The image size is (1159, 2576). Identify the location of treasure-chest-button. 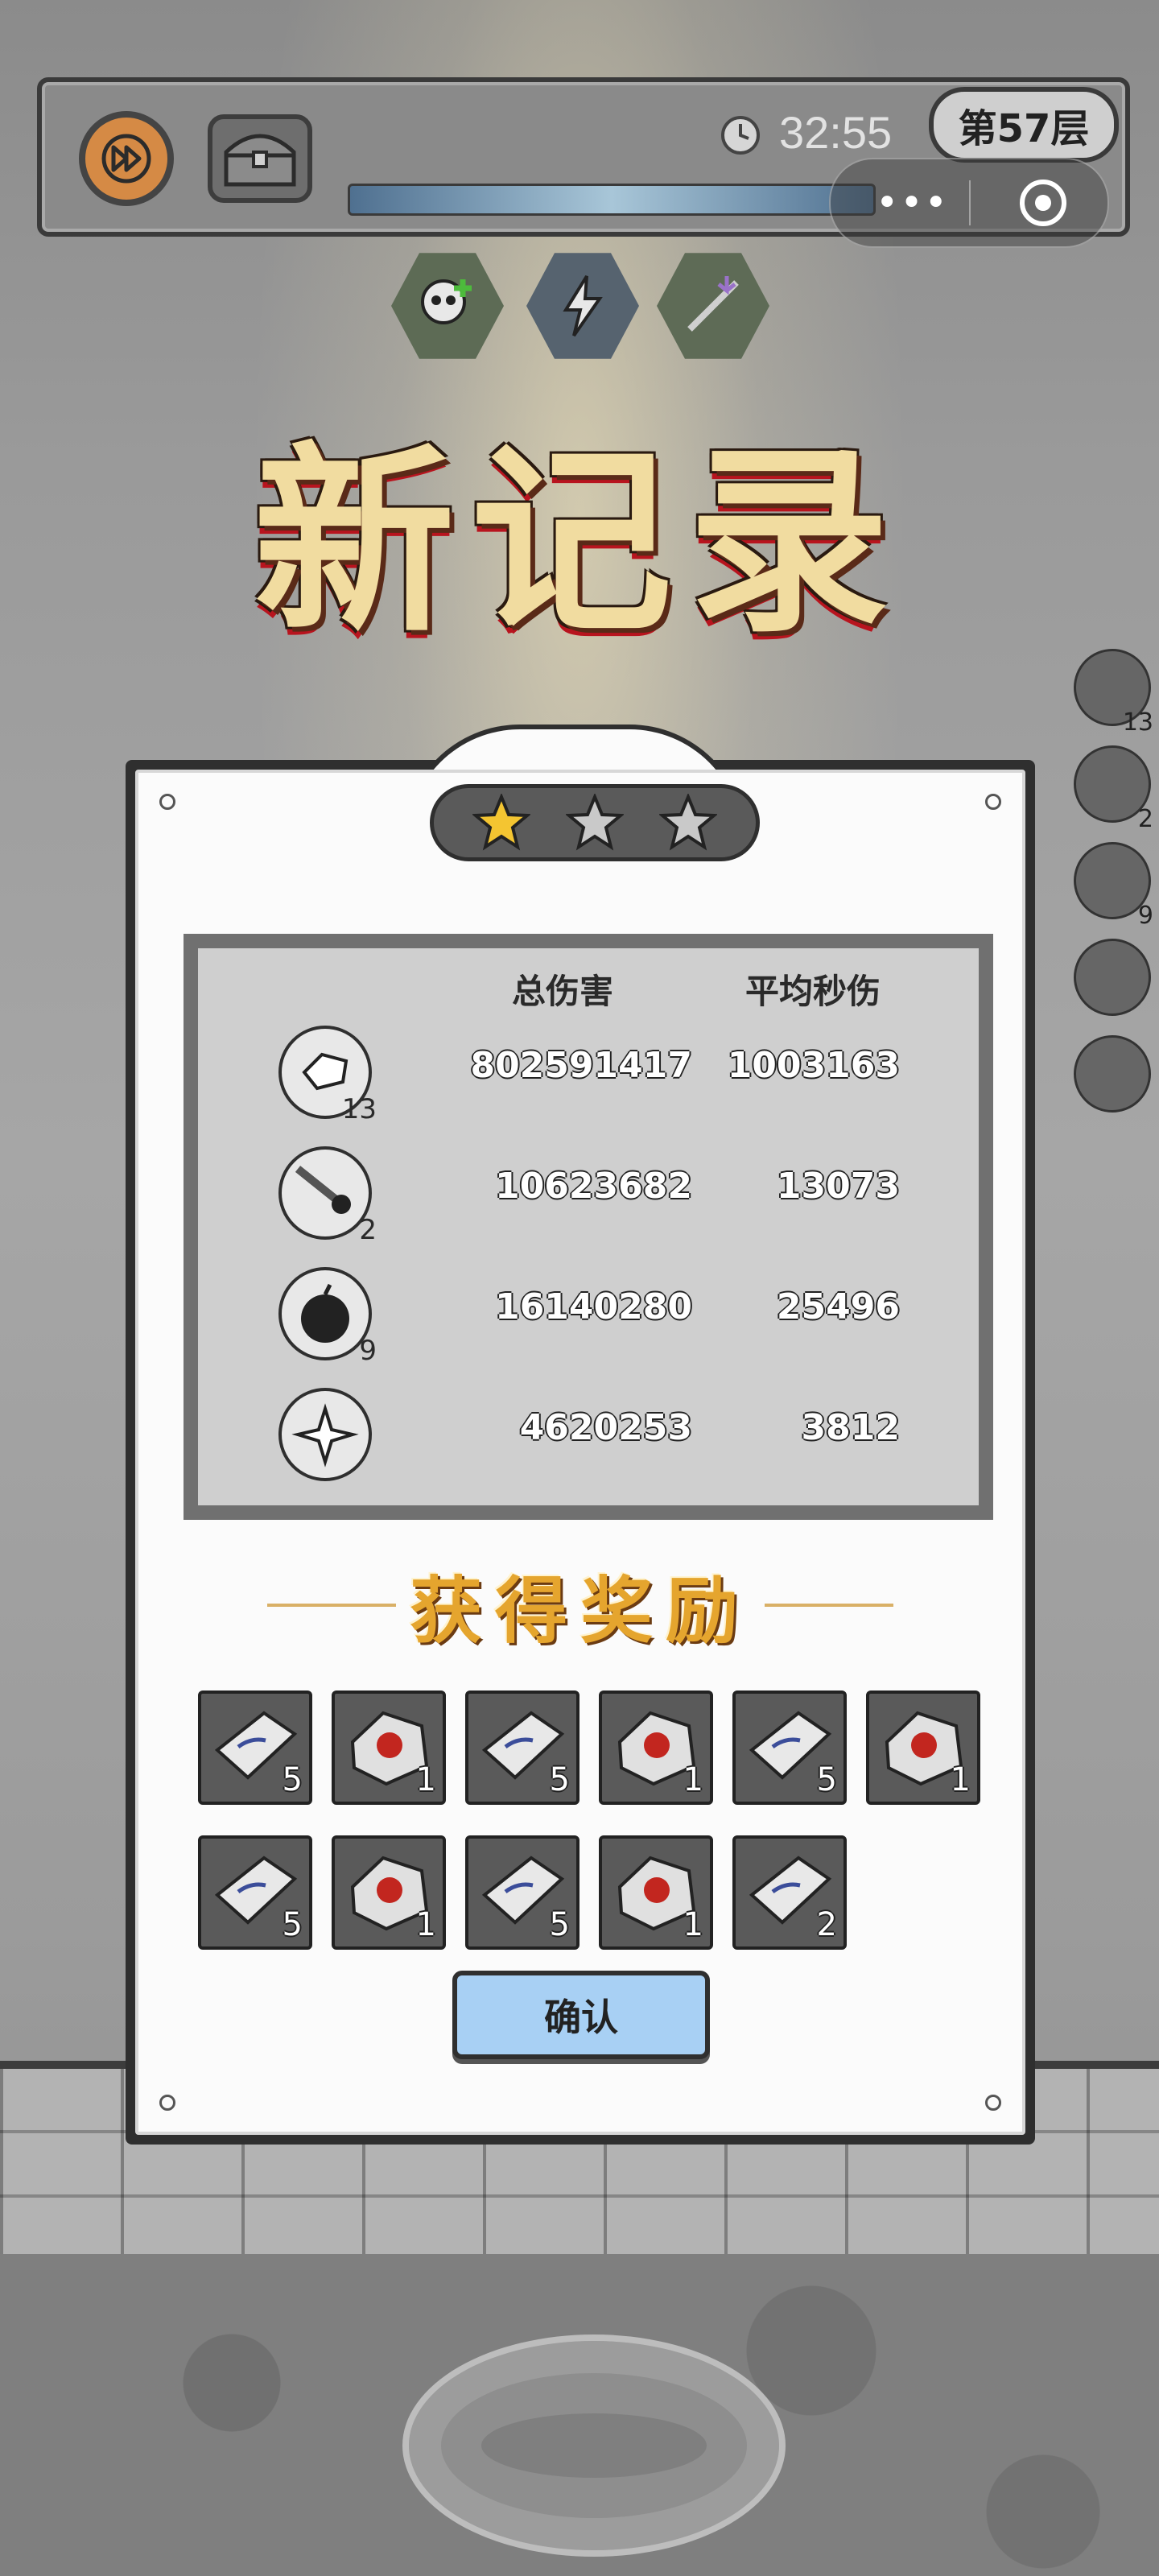
(260, 158).